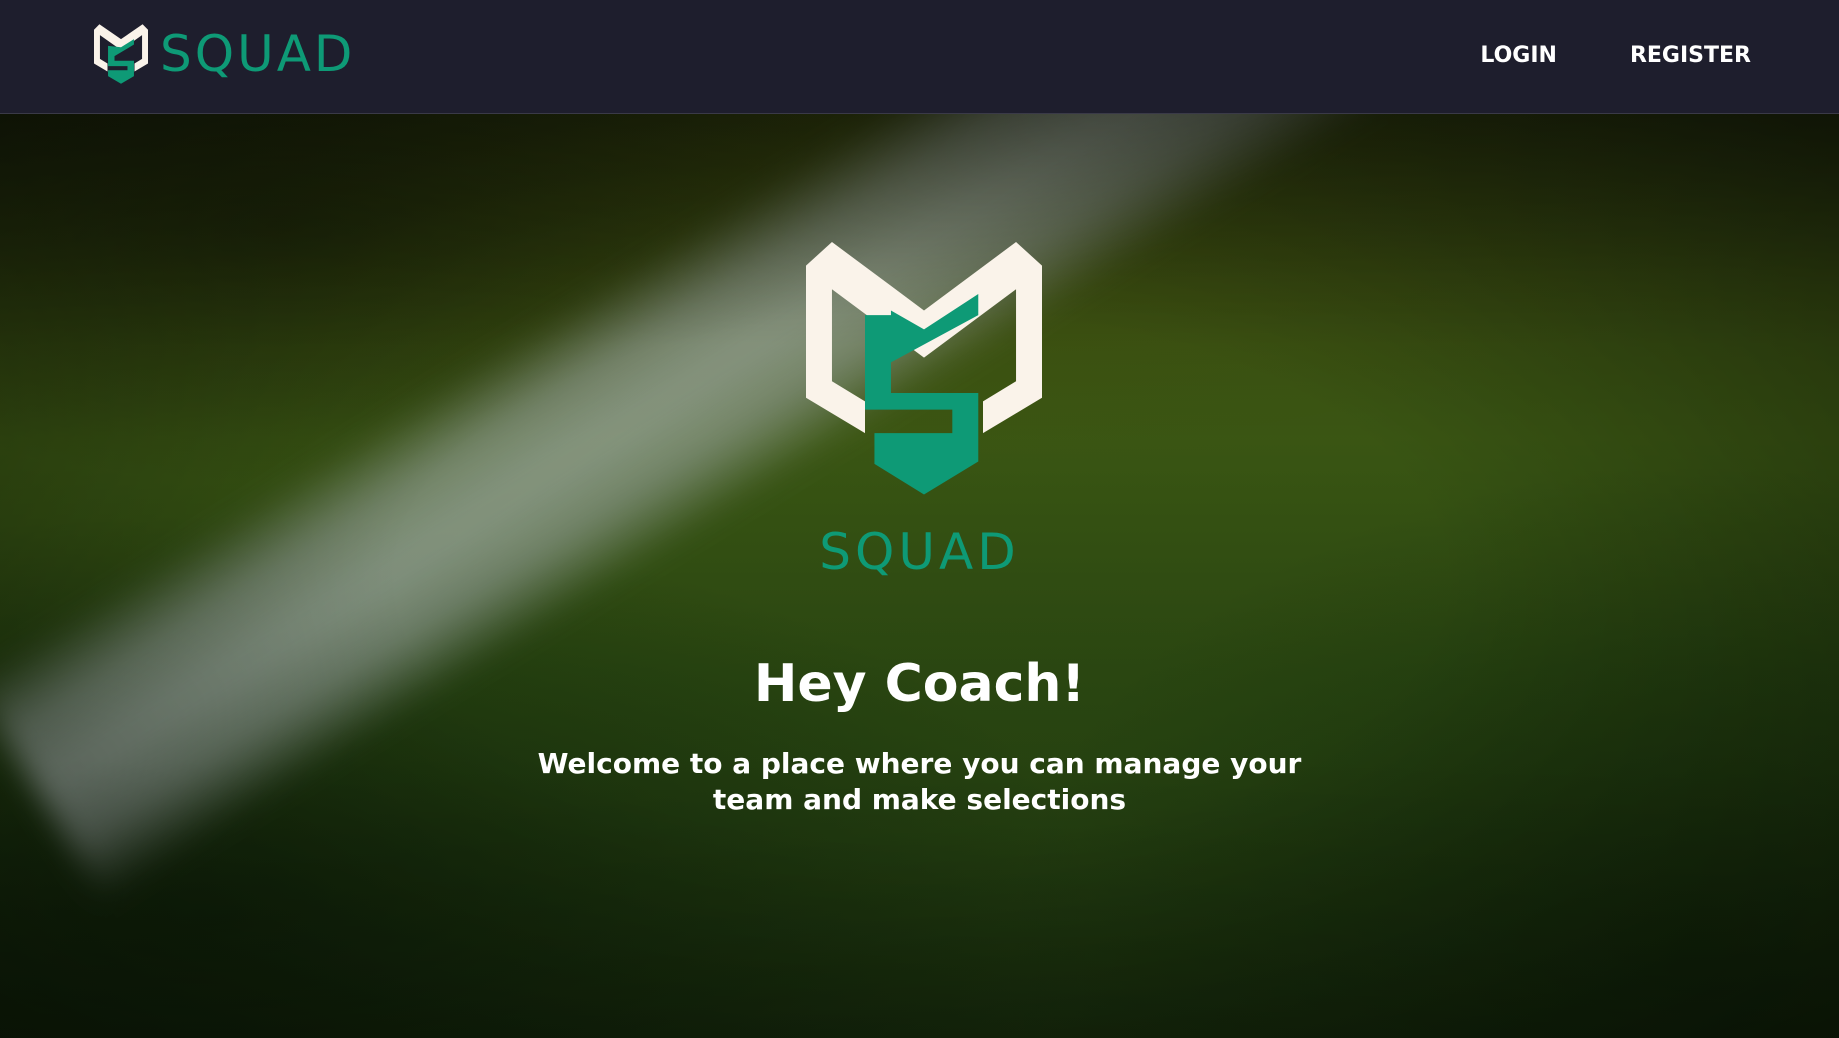 The height and width of the screenshot is (1038, 1839). Describe the element at coordinates (919, 552) in the screenshot. I see `hero-brand-name: SQUAD` at that location.